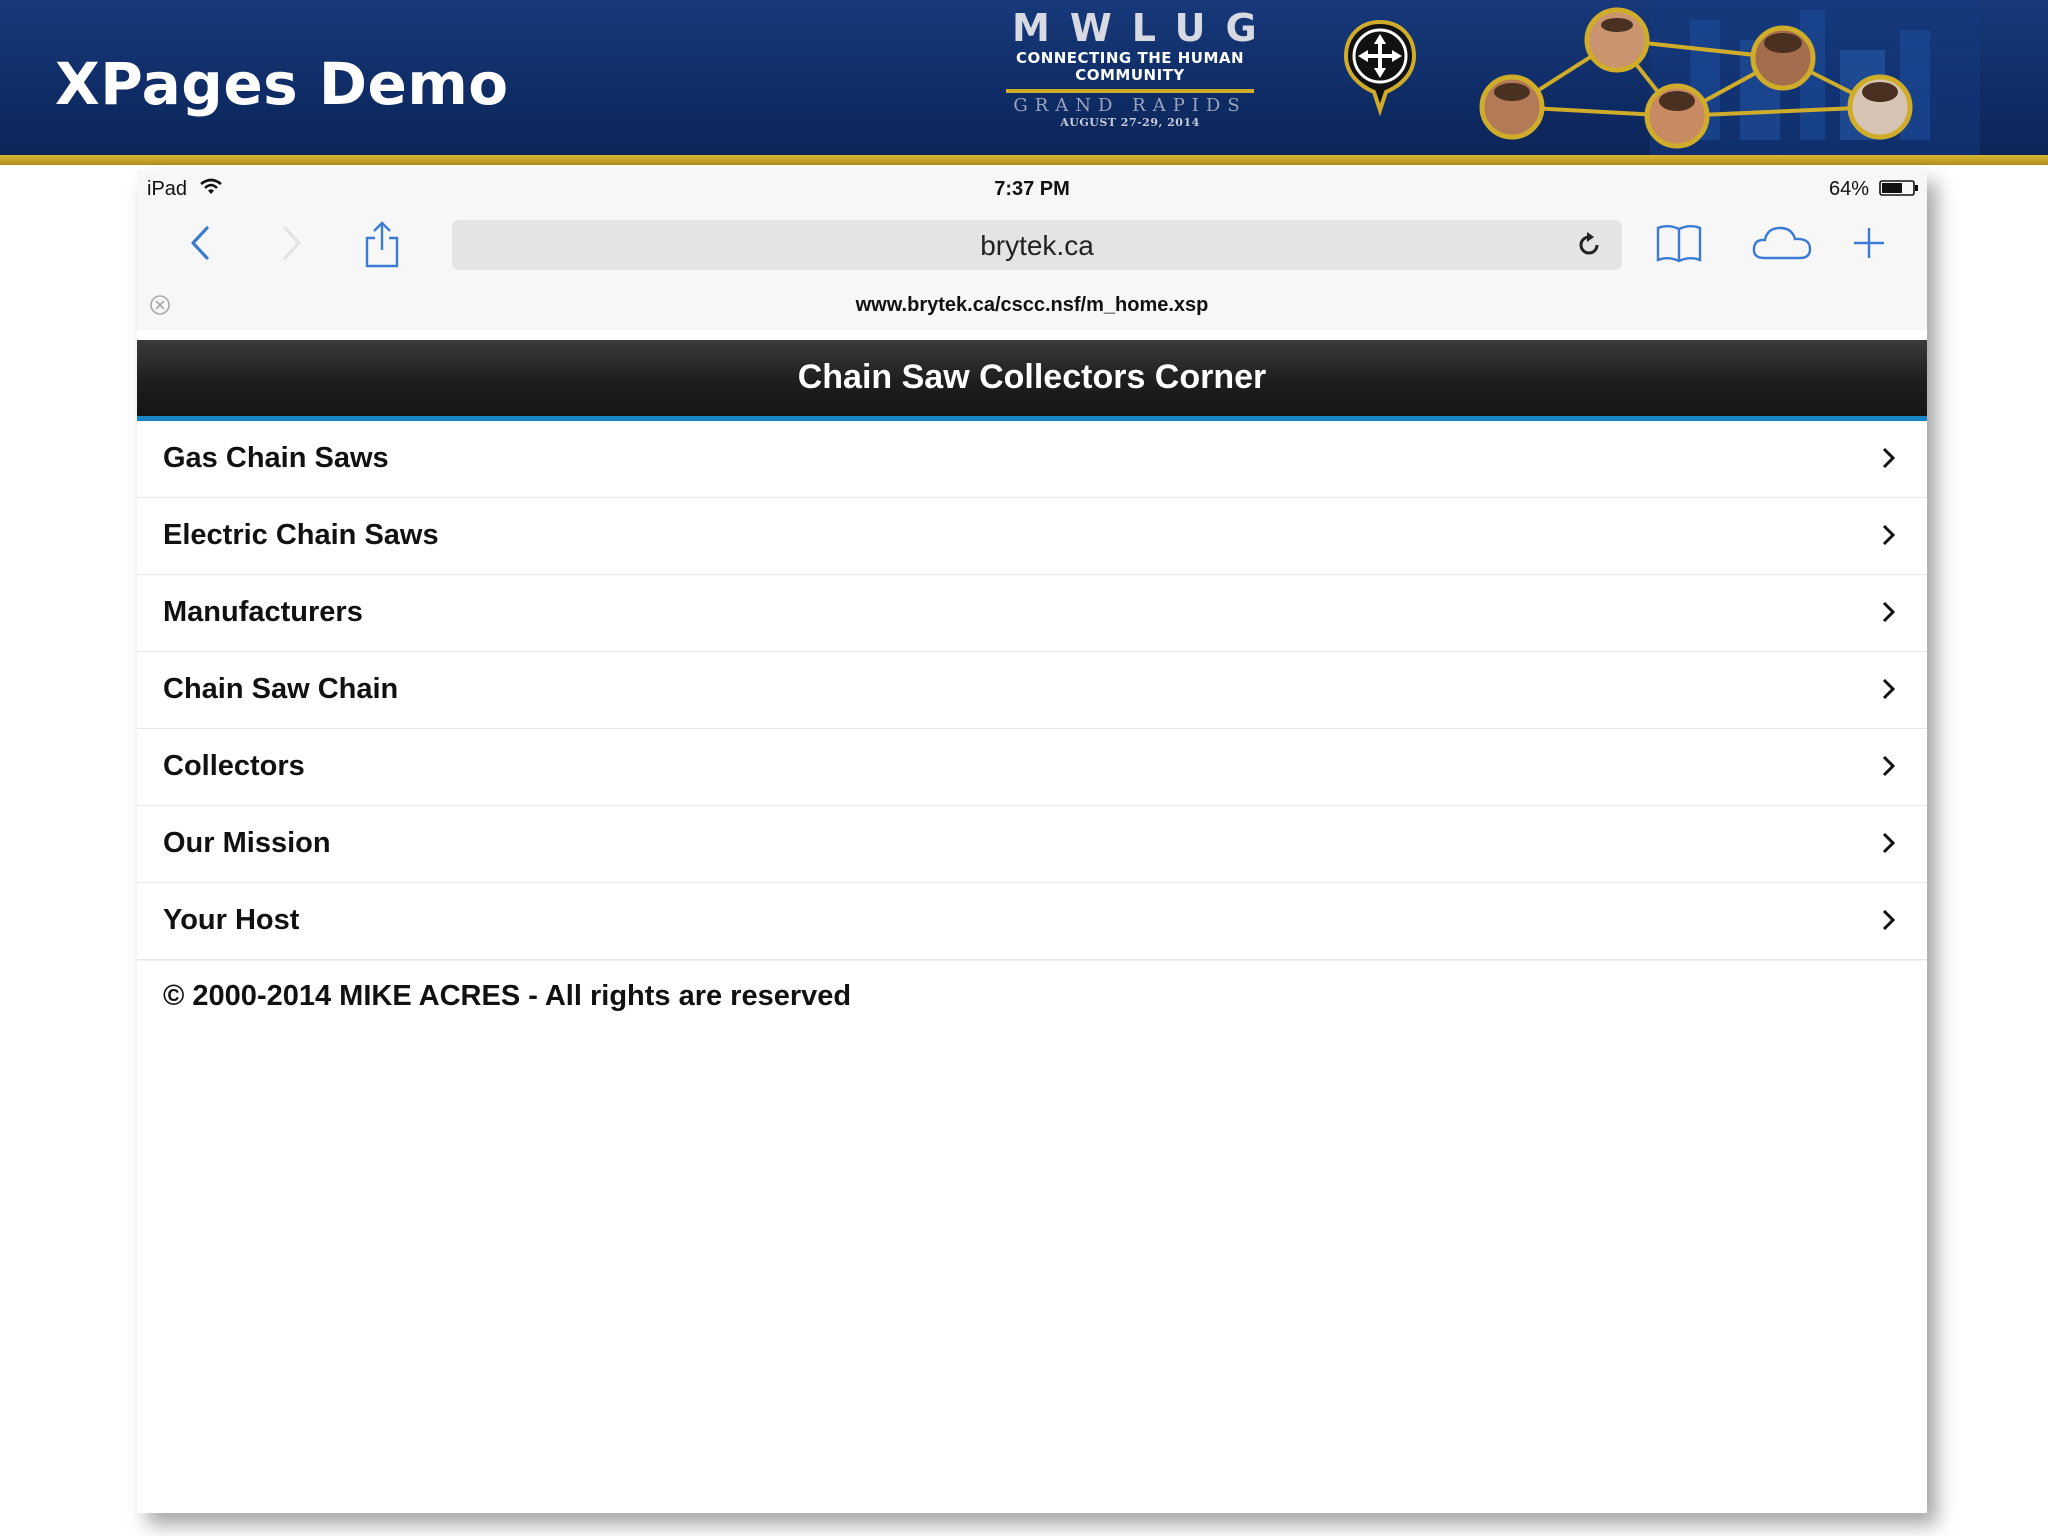 This screenshot has height=1536, width=2048. I want to click on bookmarks-icon, so click(1679, 243).